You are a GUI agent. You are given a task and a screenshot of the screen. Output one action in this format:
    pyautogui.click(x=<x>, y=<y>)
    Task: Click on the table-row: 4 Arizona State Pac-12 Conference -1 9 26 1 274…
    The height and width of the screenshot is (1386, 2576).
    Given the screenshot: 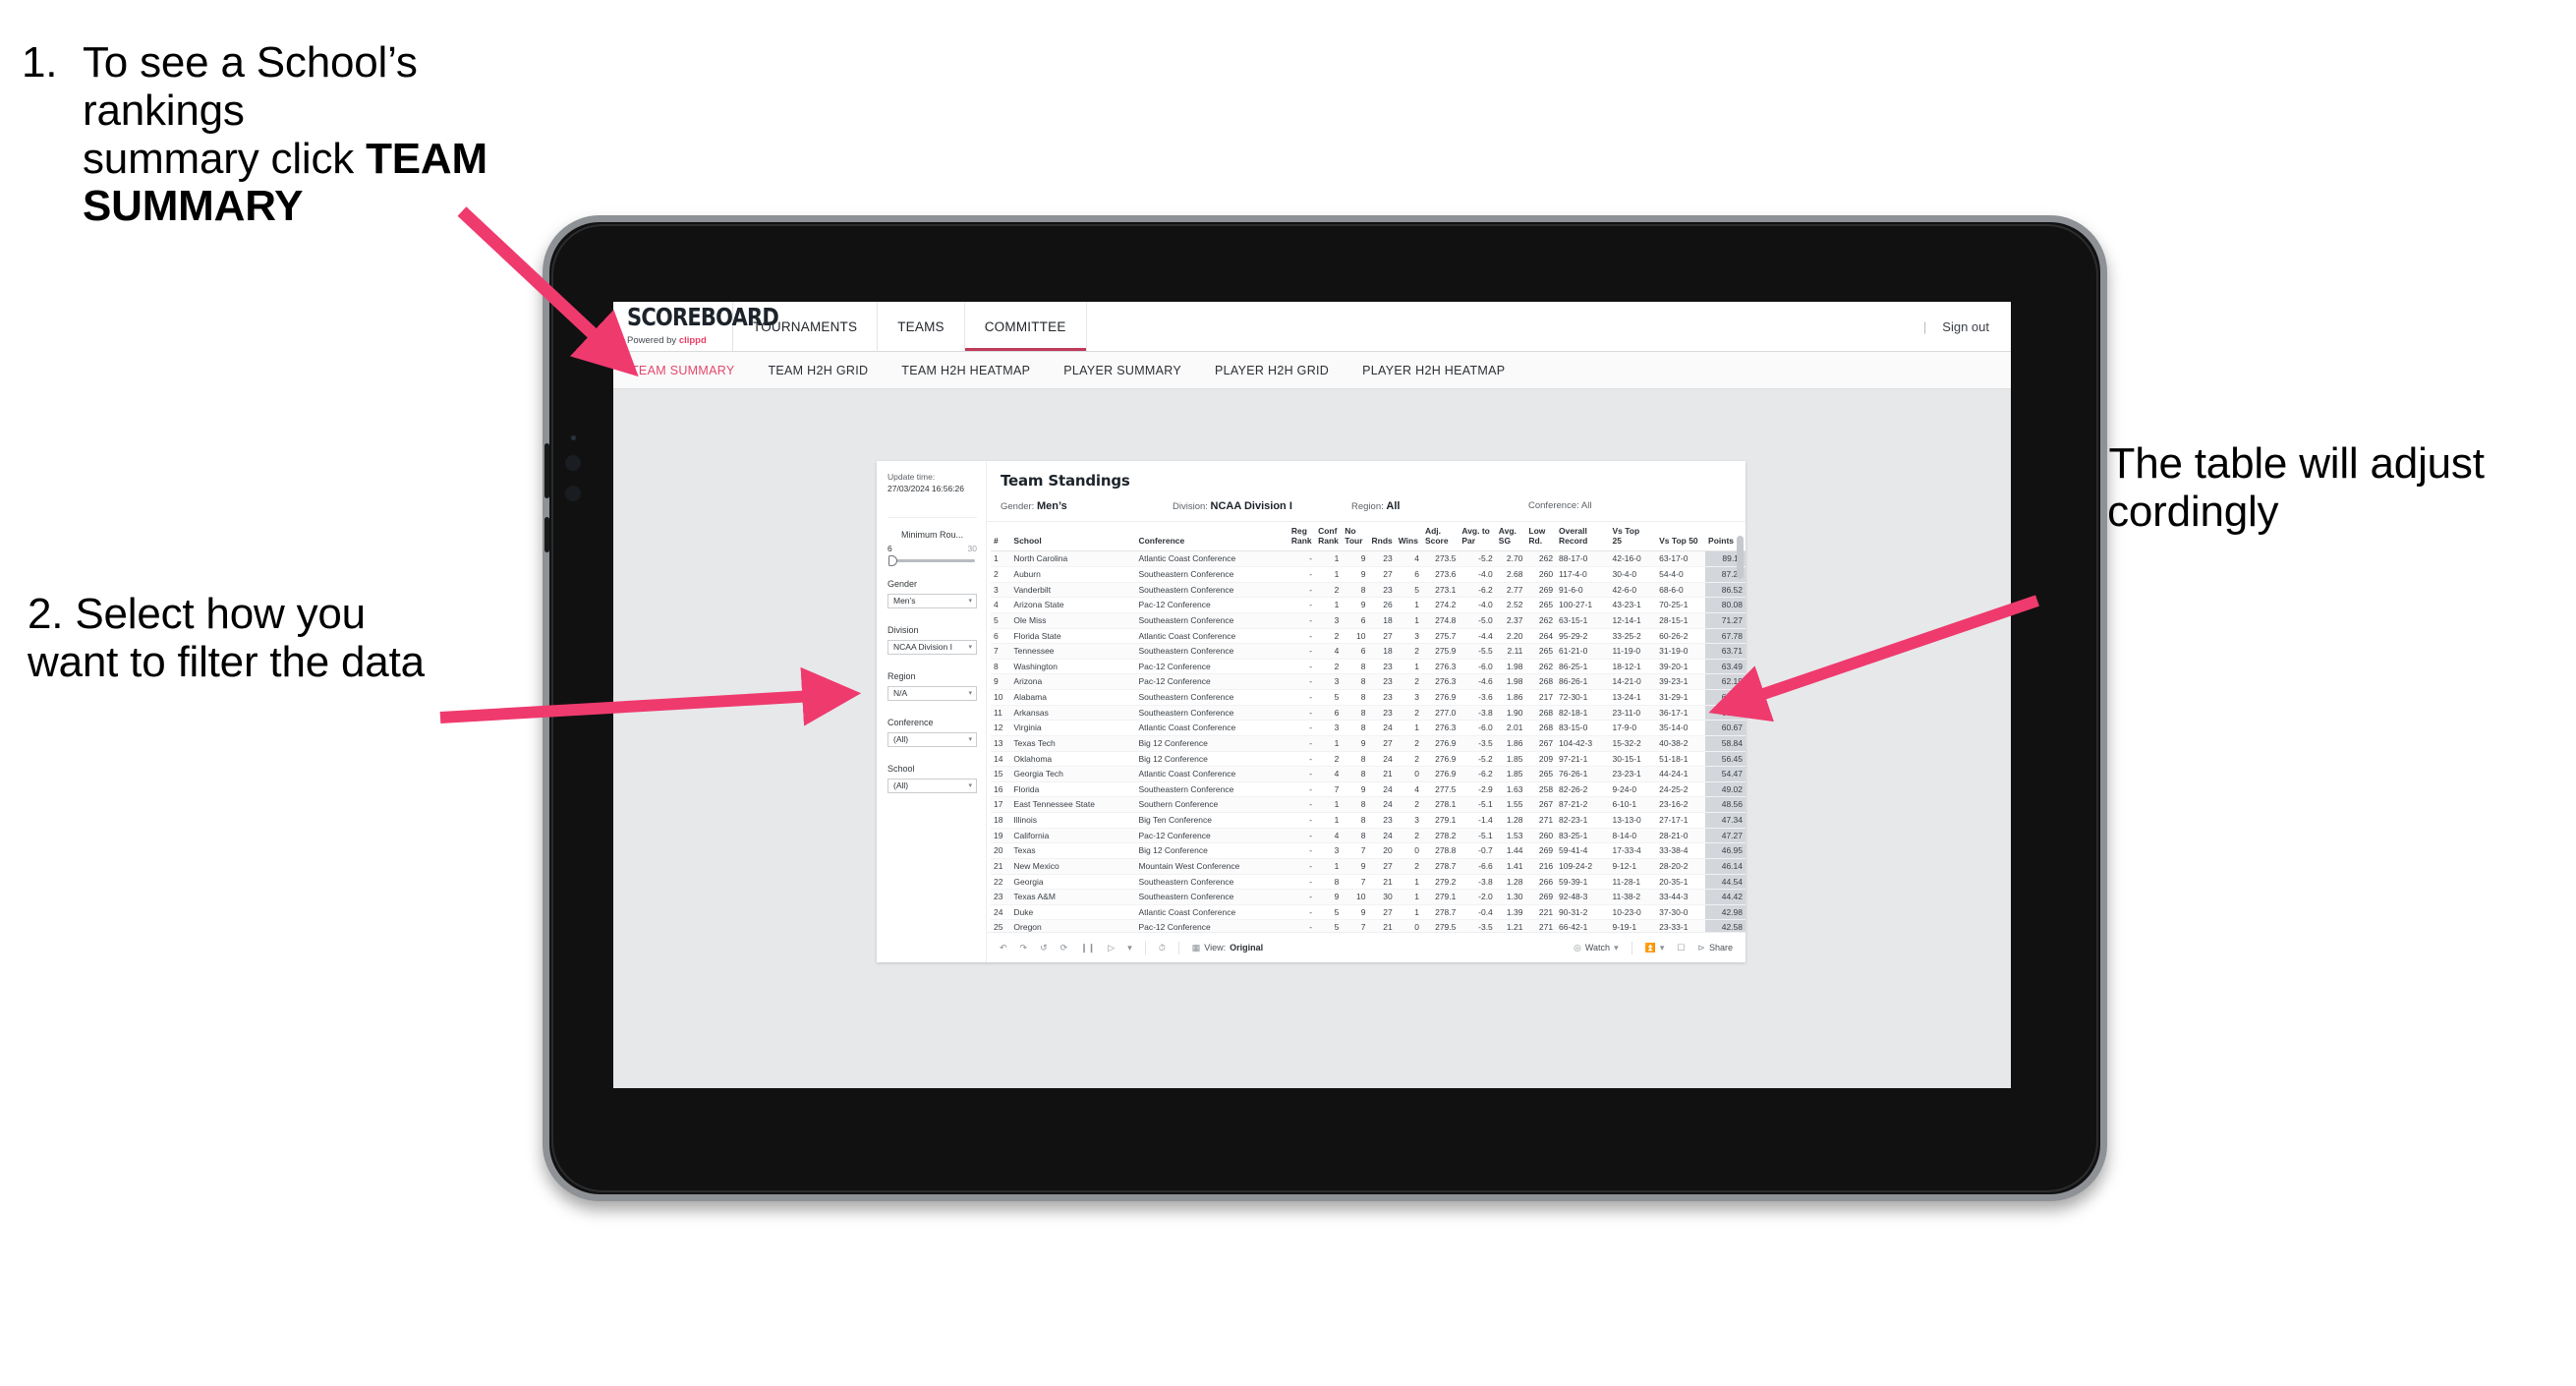 What is the action you would take?
    pyautogui.click(x=1368, y=605)
    